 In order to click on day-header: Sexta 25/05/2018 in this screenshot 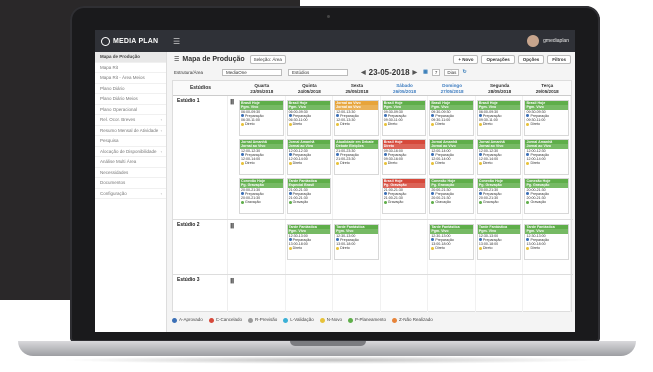, I will do `click(357, 88)`.